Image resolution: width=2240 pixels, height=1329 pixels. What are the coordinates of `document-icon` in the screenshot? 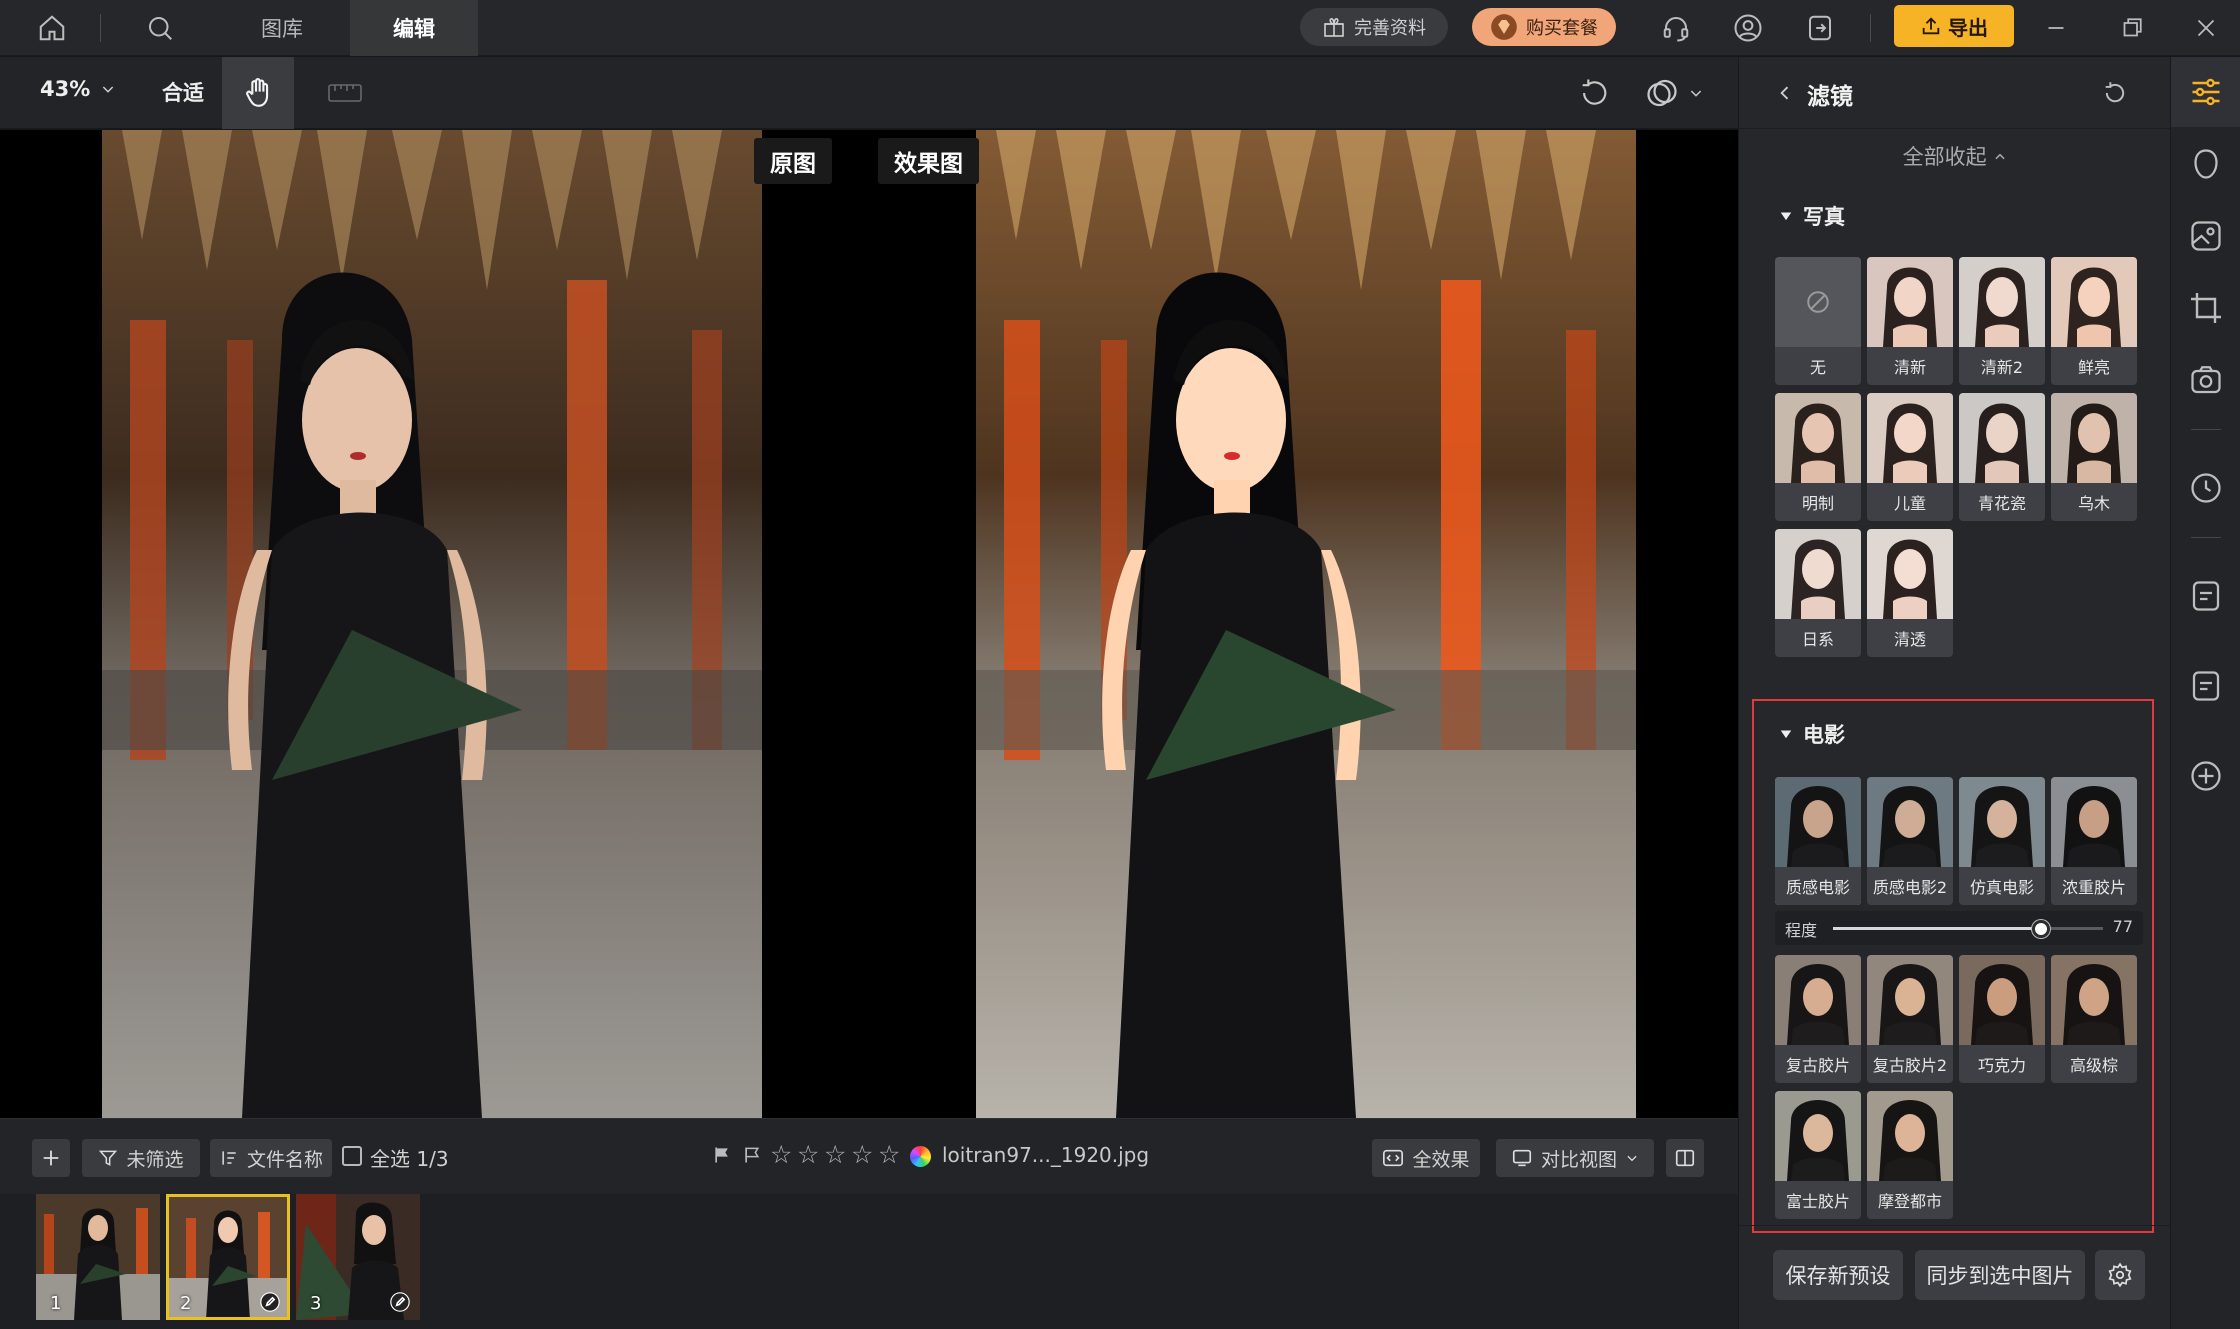 It's located at (2206, 686).